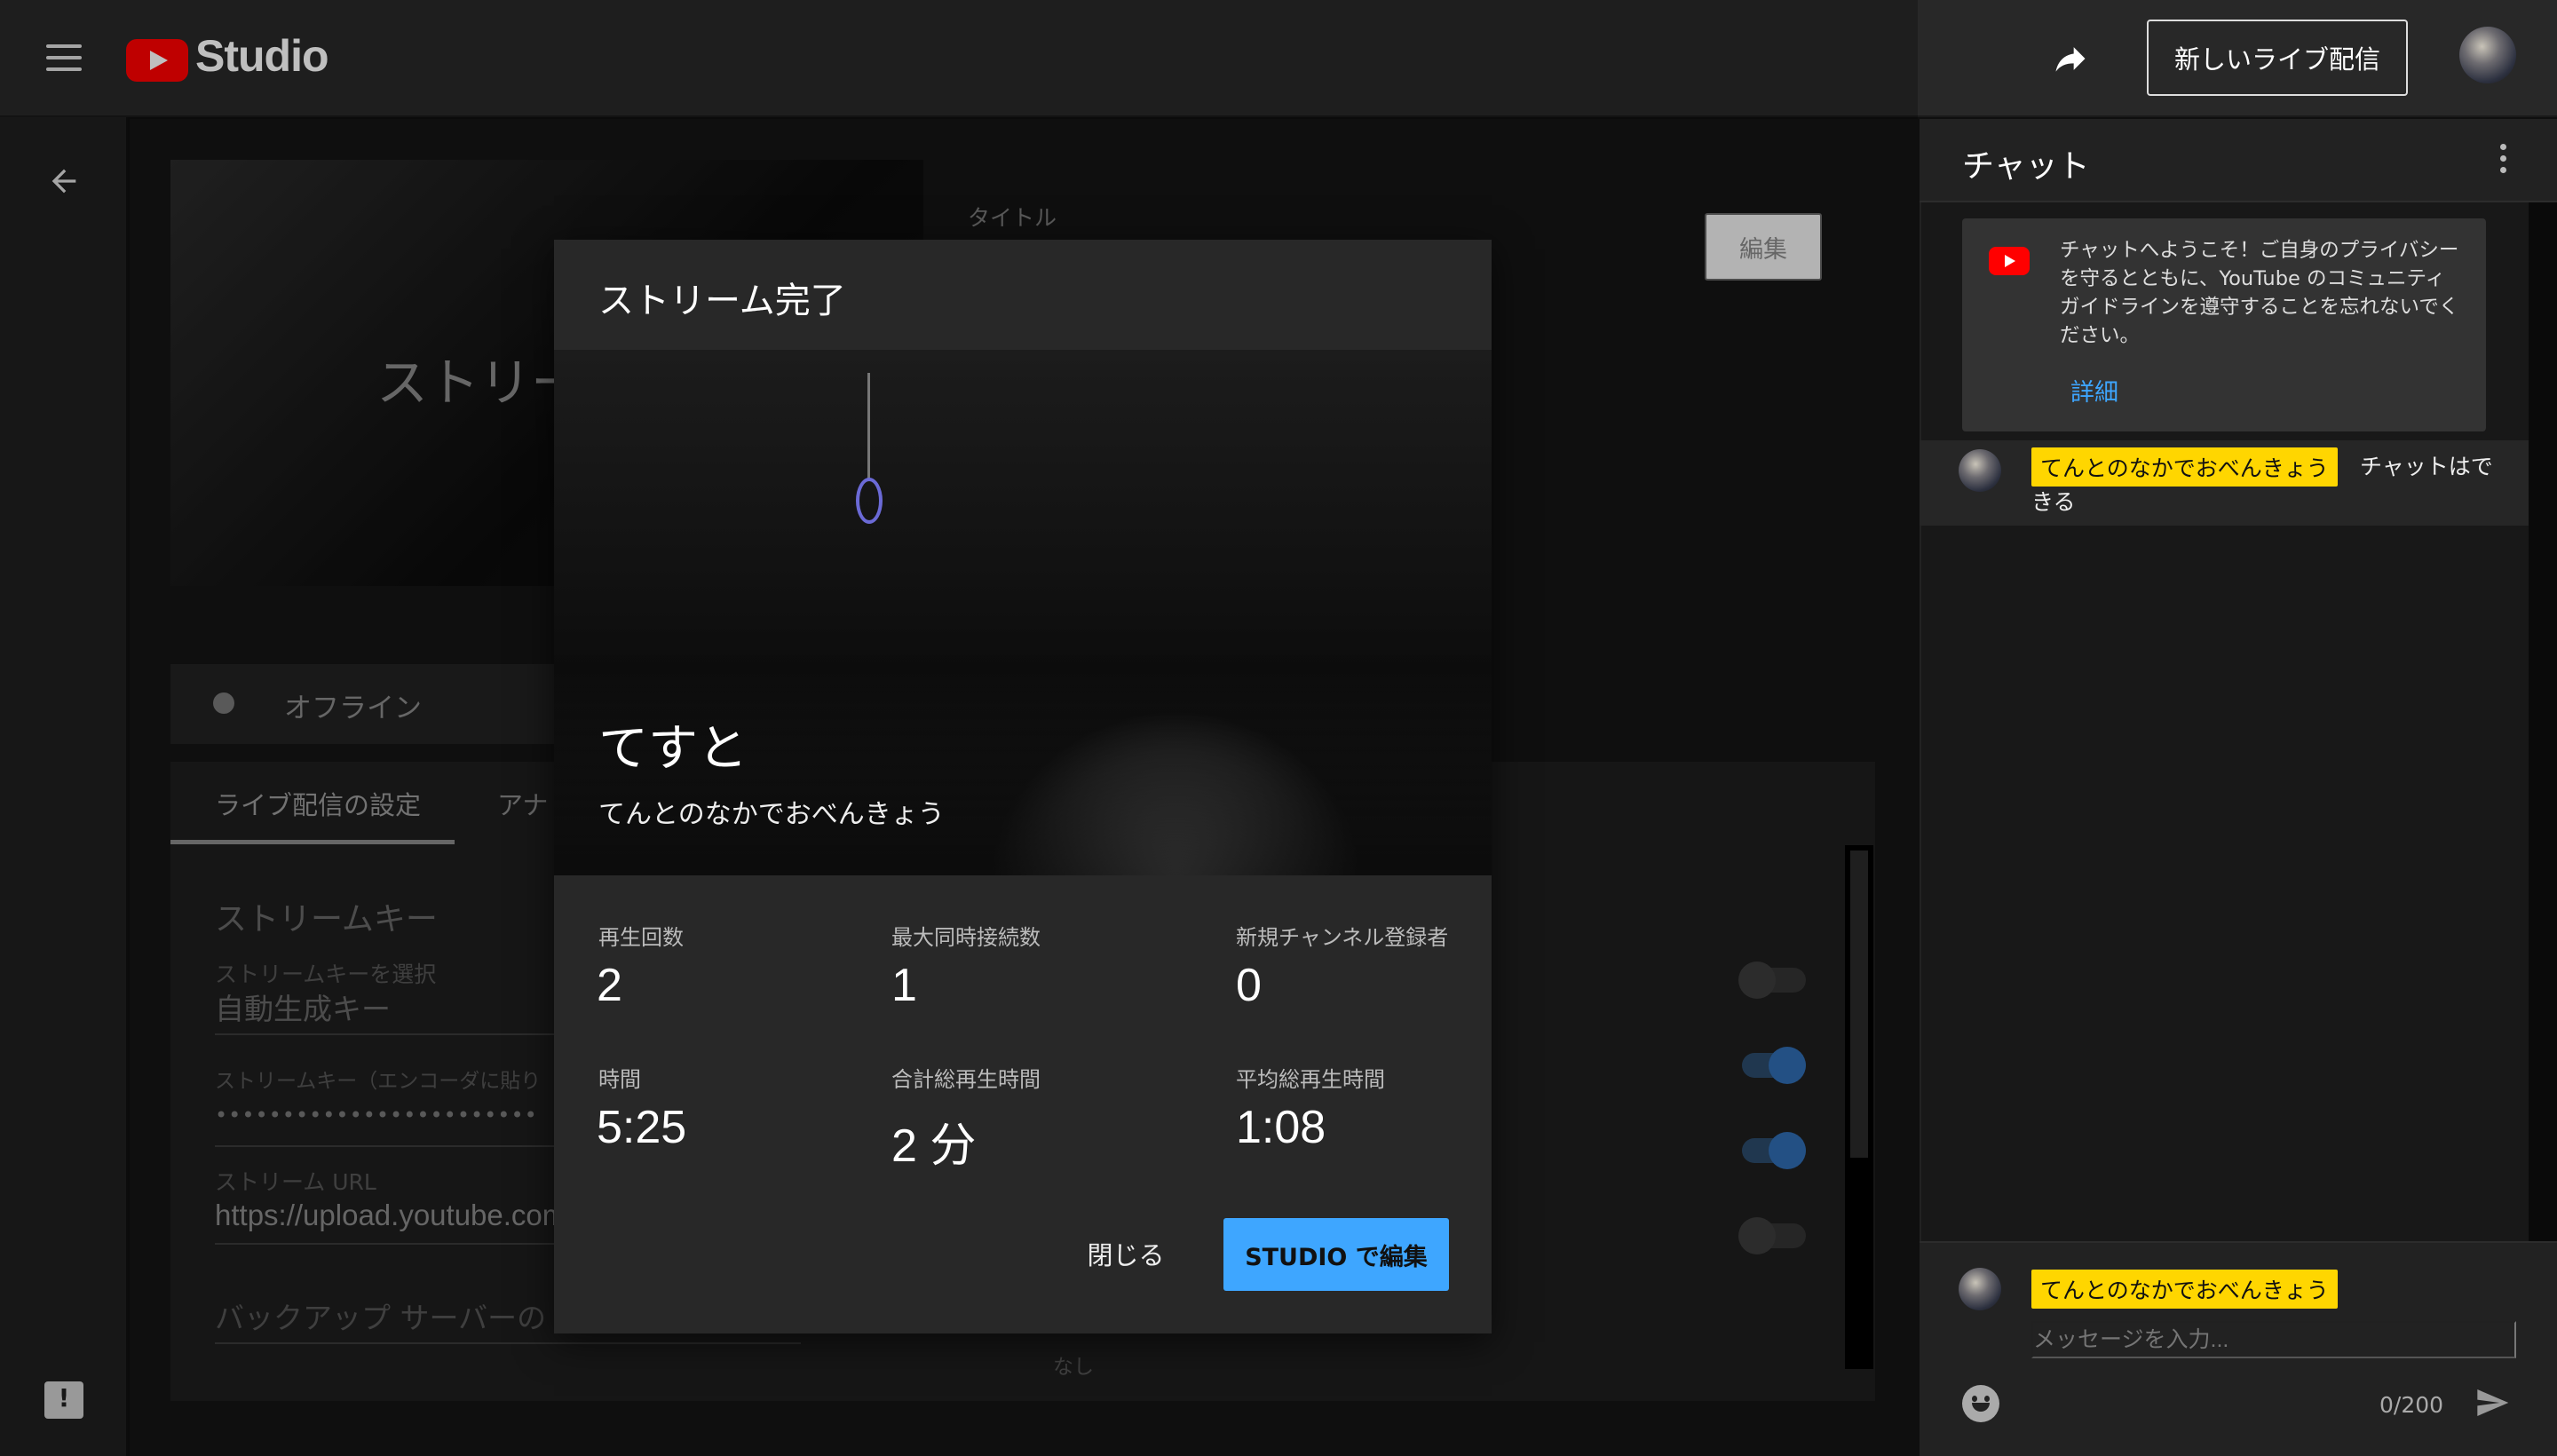 The image size is (2557, 1456). What do you see at coordinates (966, 937) in the screenshot?
I see `stat-peak-concurrent-label: 最大同時接続数` at bounding box center [966, 937].